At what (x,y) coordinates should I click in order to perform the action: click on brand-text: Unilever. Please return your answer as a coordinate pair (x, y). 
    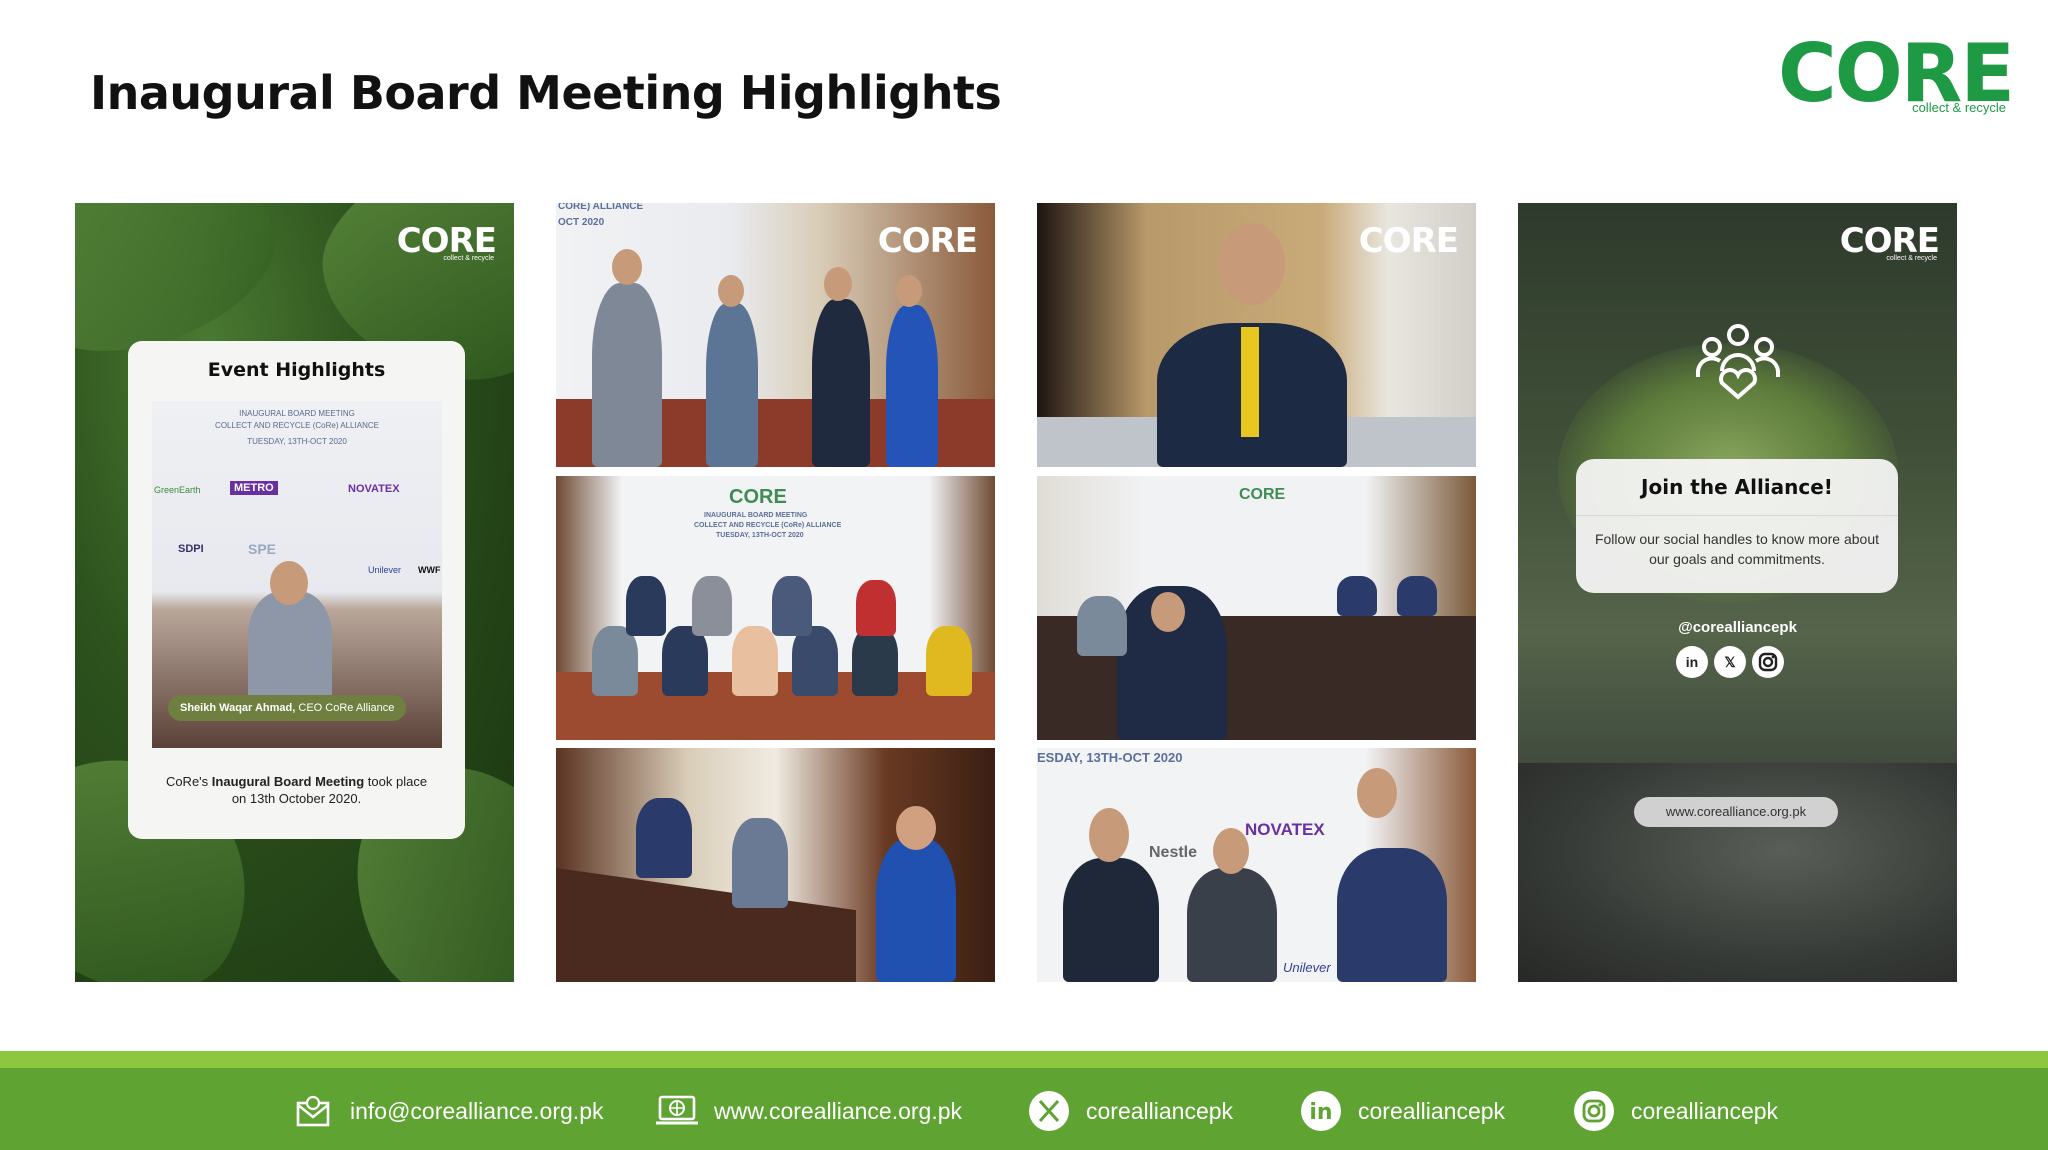
    Looking at the image, I should click on (1307, 967).